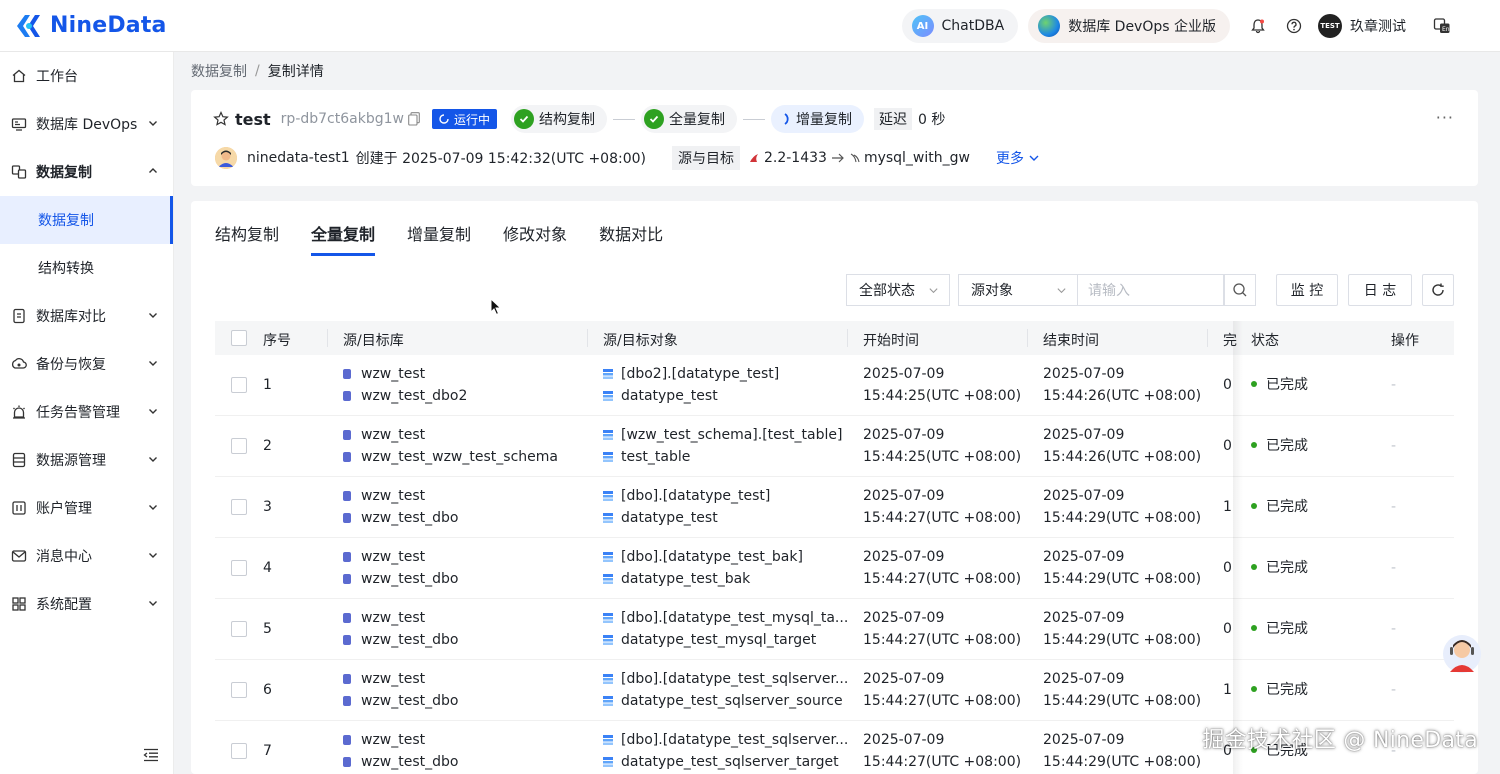 Image resolution: width=1500 pixels, height=774 pixels. Describe the element at coordinates (78, 413) in the screenshot. I see `sidebar-item-label: 任务告警管理` at that location.